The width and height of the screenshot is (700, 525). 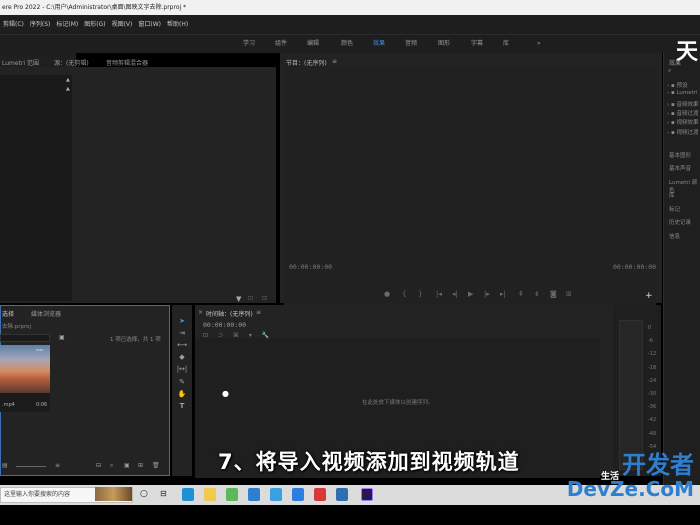 What do you see at coordinates (264, 298) in the screenshot?
I see `settings-icon: ⊡` at bounding box center [264, 298].